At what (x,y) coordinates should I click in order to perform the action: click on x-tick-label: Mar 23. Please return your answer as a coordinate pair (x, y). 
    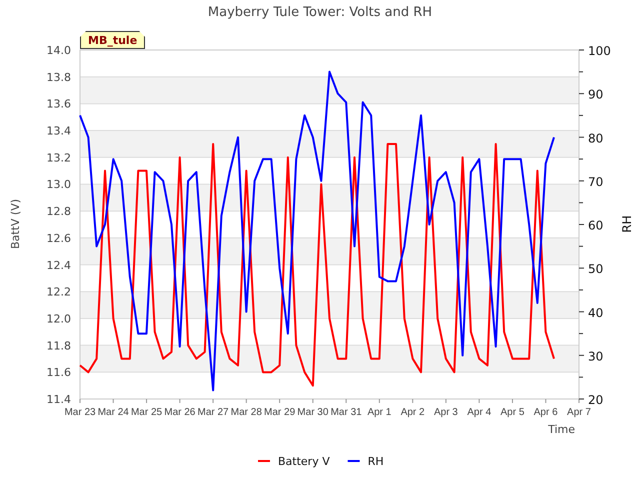
    Looking at the image, I should click on (80, 412).